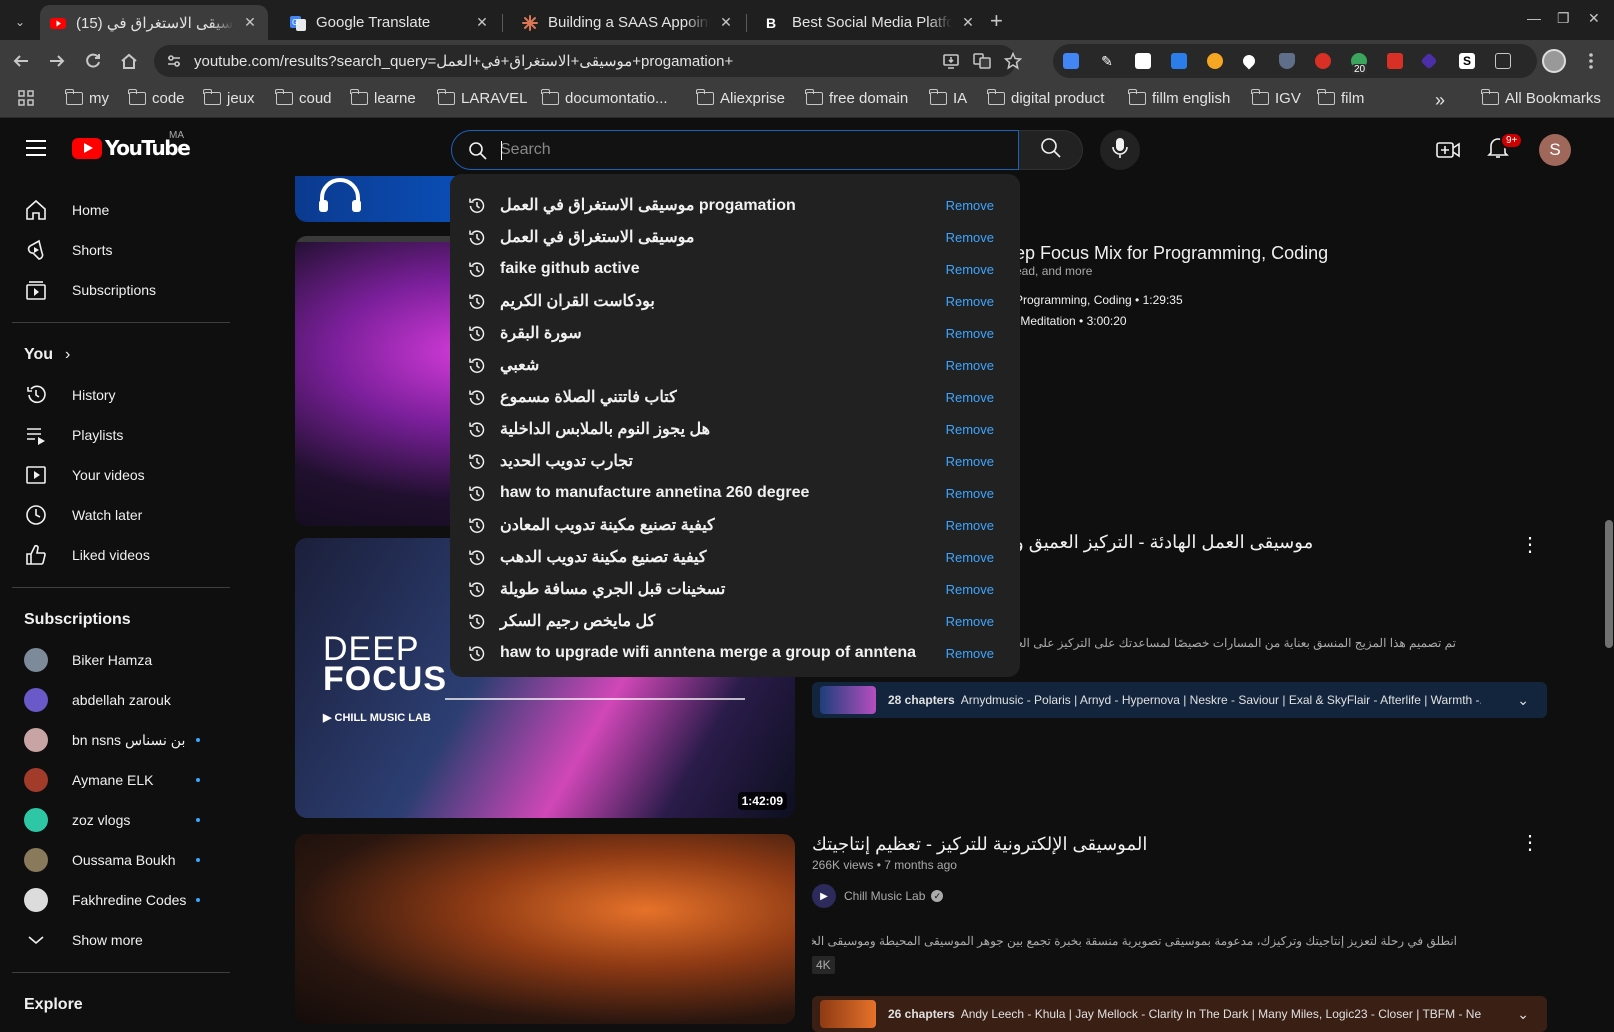  What do you see at coordinates (735, 365) in the screenshot?
I see `search-suggestion-item: شعبي Remove` at bounding box center [735, 365].